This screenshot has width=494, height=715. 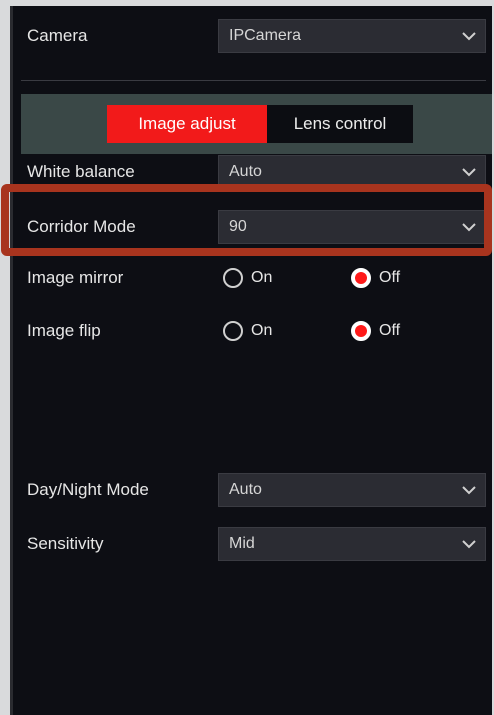 What do you see at coordinates (352, 36) in the screenshot?
I see `camera-select: IPCamera` at bounding box center [352, 36].